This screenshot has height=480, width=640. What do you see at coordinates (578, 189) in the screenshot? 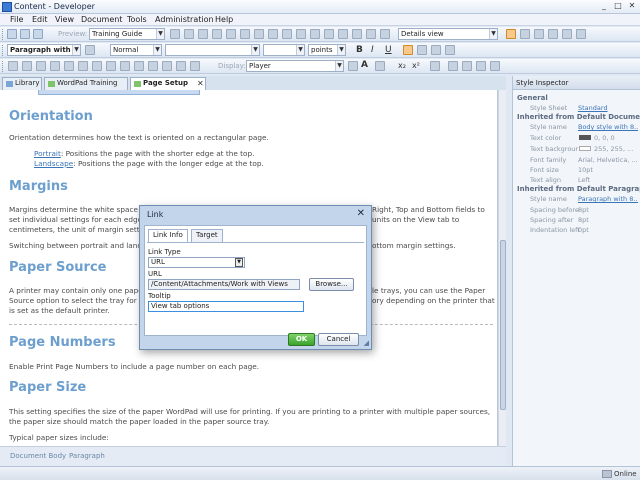
I see `section-inherited-paragraph: Inherited from Default Paragraph` at bounding box center [578, 189].